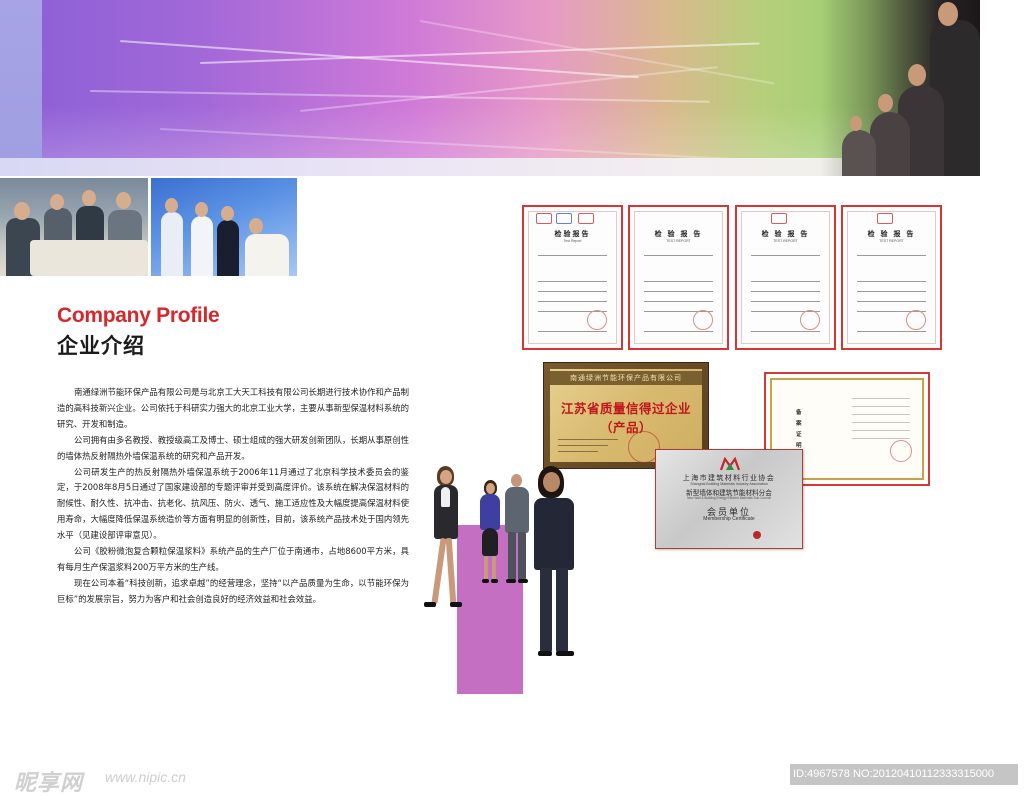  What do you see at coordinates (490, 542) in the screenshot?
I see `skirt` at bounding box center [490, 542].